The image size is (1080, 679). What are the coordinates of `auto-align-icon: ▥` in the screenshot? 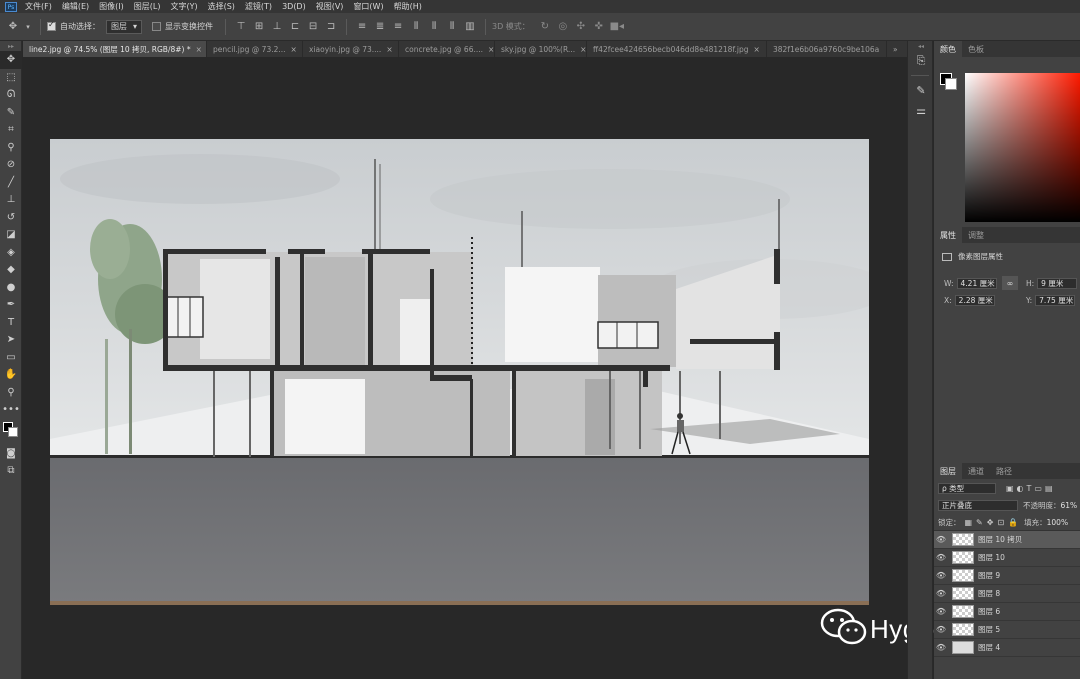 It's located at (470, 27).